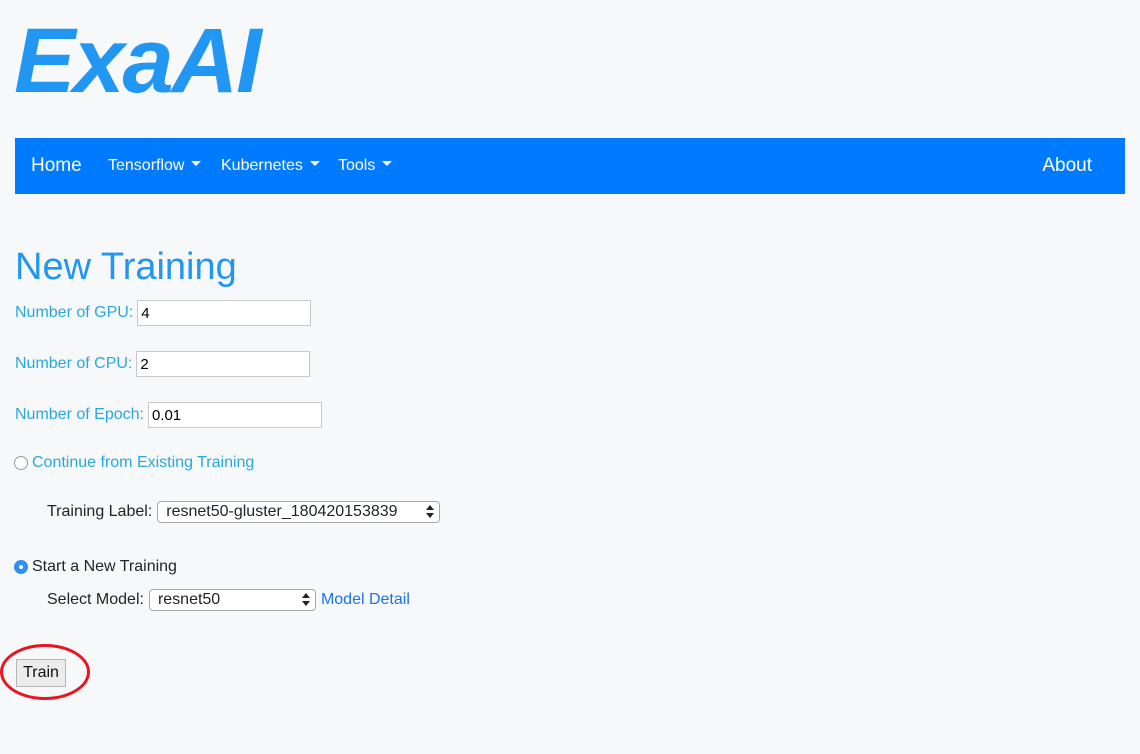  I want to click on nav-tools-label: Tools, so click(357, 165).